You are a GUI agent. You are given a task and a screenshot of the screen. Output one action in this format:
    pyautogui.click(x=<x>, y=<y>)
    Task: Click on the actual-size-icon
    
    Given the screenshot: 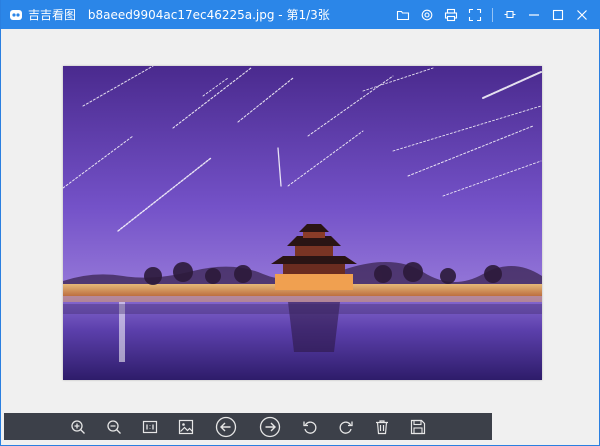 What is the action you would take?
    pyautogui.click(x=150, y=427)
    